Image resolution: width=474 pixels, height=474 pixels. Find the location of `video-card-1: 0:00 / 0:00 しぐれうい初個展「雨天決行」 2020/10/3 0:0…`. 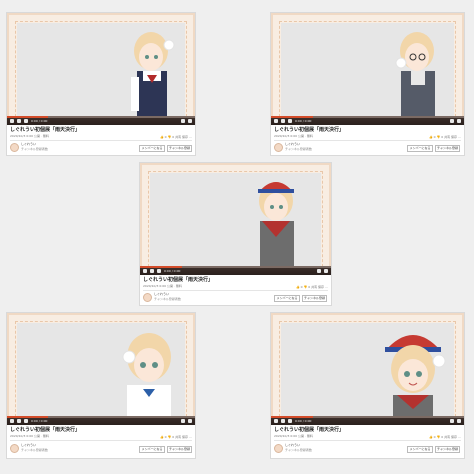

video-card-1: 0:00 / 0:00 しぐれうい初個展「雨天決行」 2020/10/3 0:0… is located at coordinates (101, 84).